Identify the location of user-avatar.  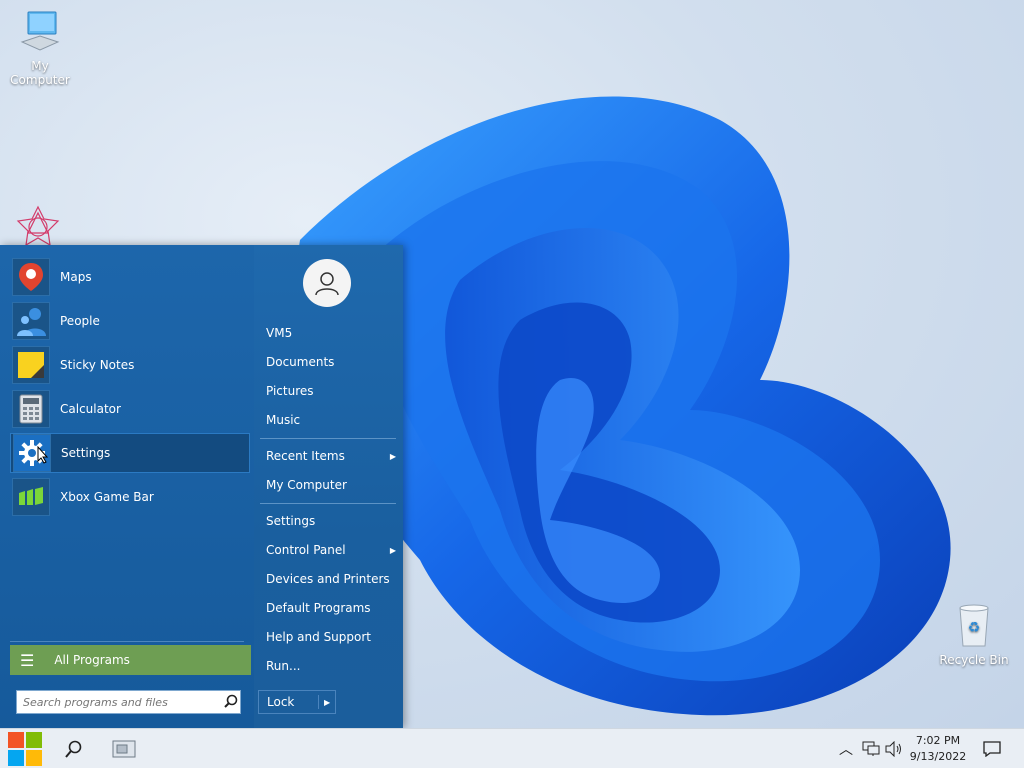
(327, 283).